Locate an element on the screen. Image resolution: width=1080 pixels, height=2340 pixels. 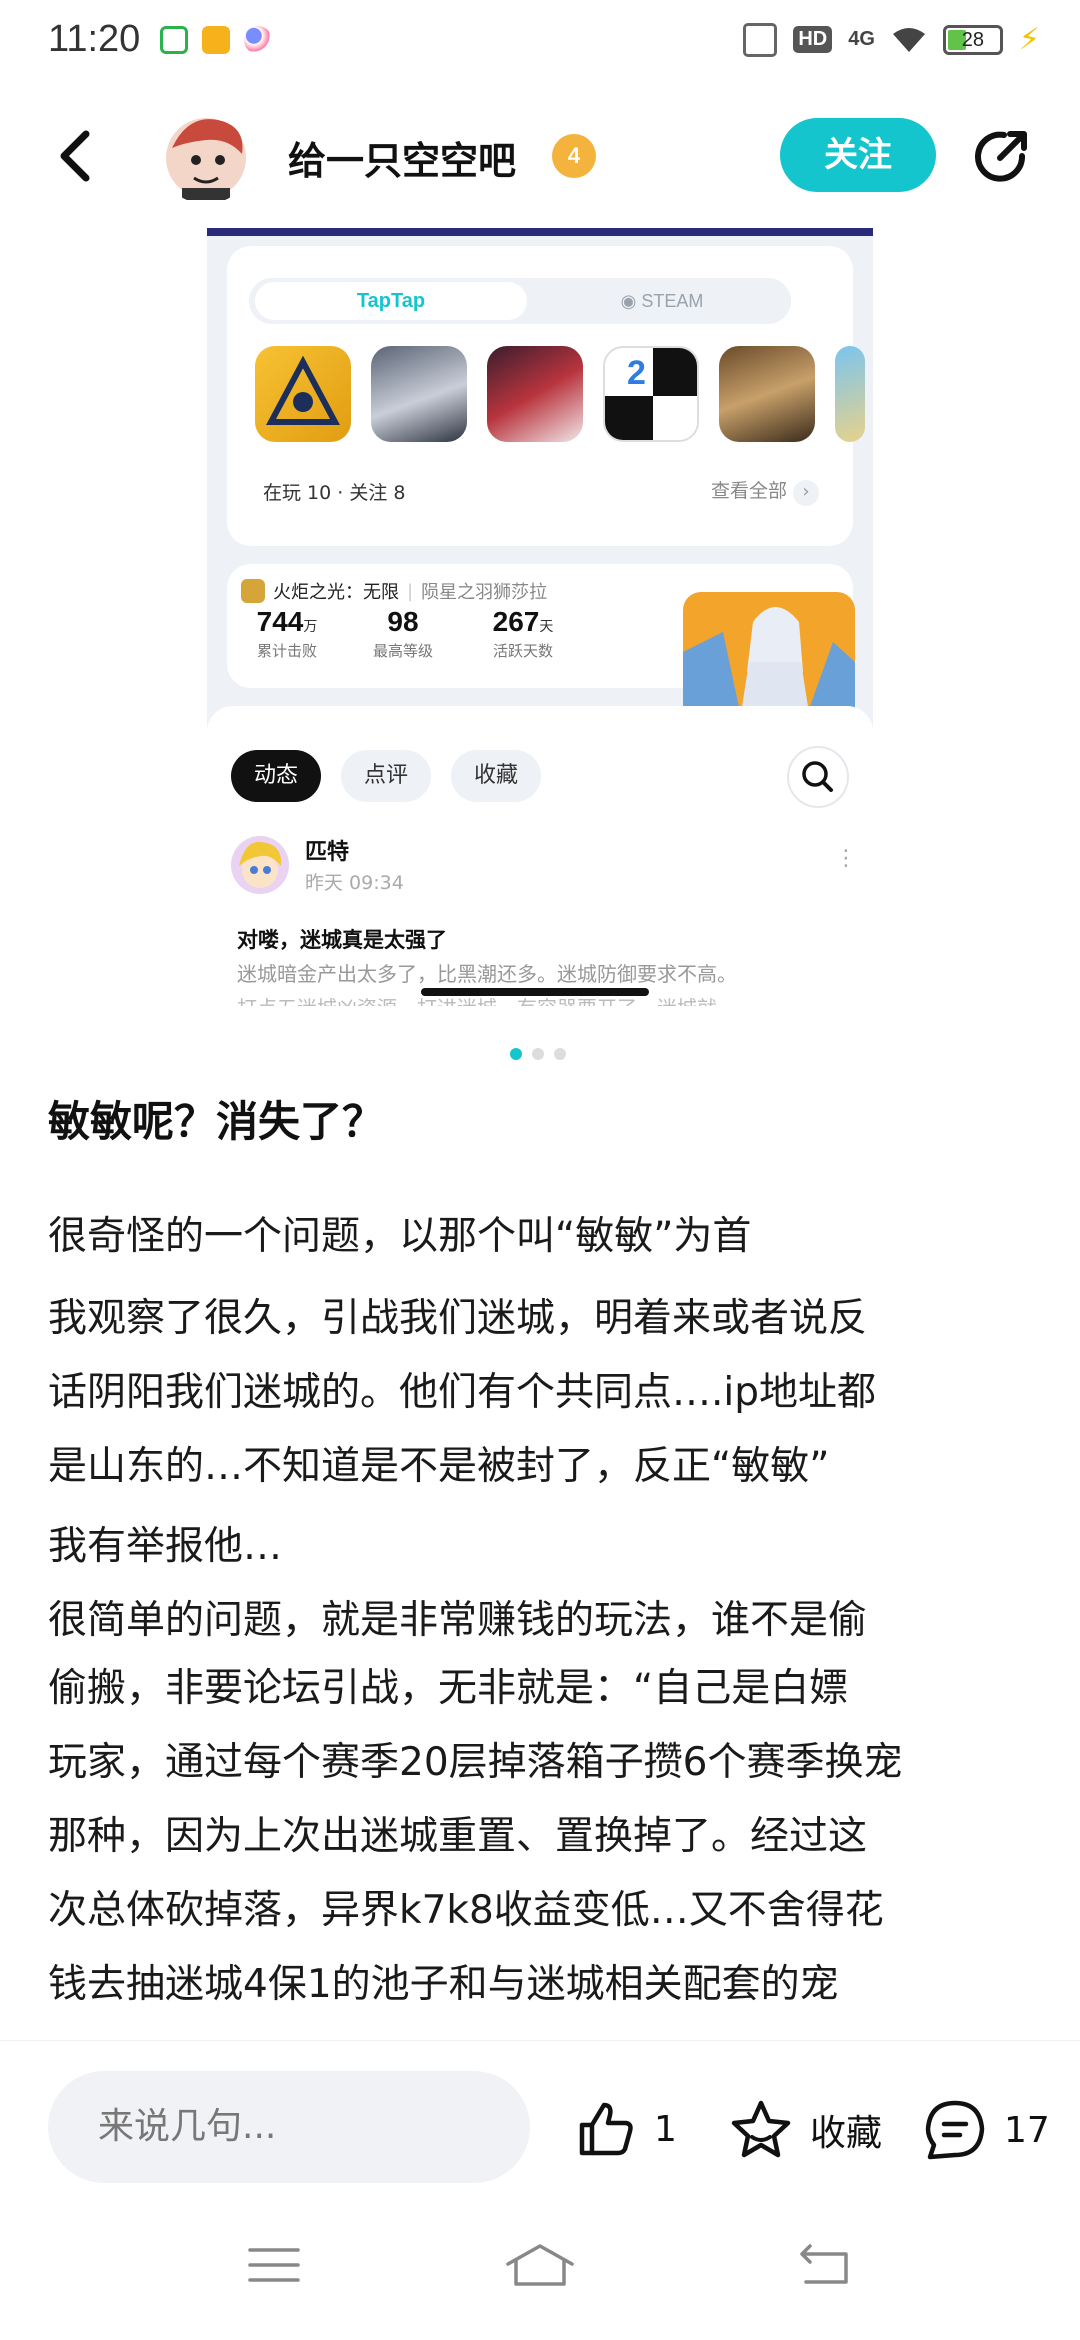
stat-active-days: 267天 活跃天数 is located at coordinates (523, 633).